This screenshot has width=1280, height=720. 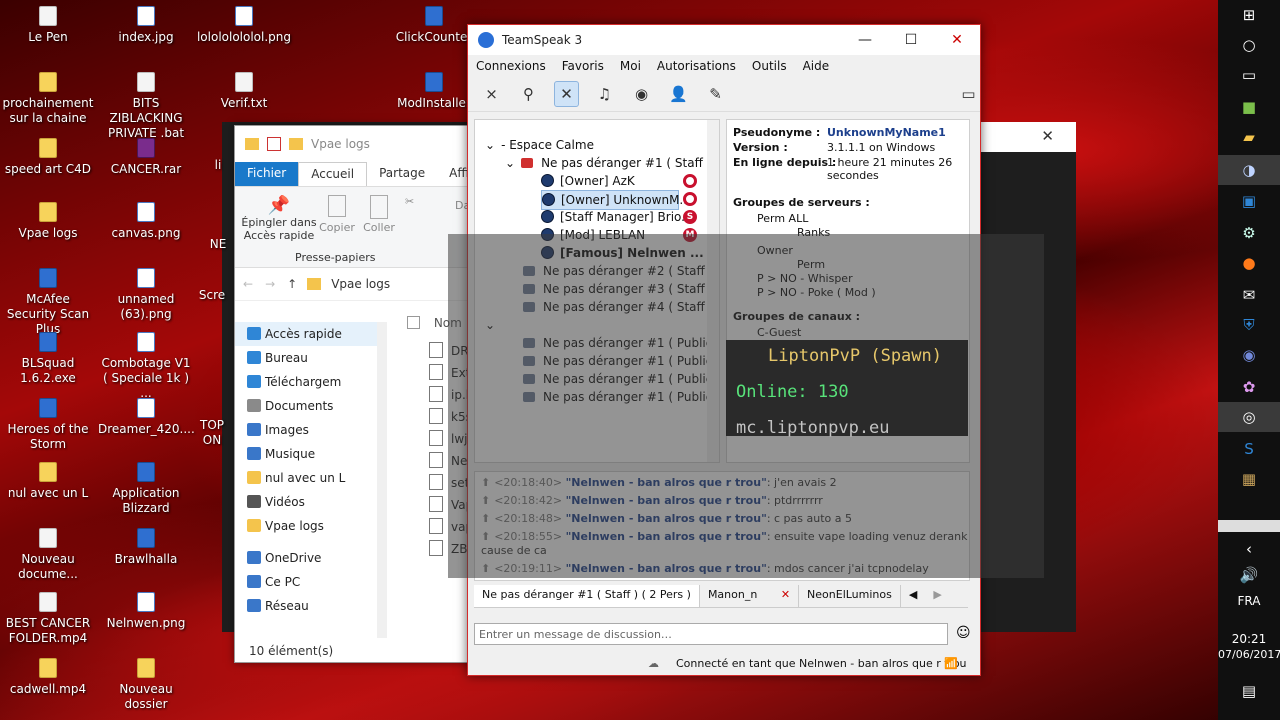 What do you see at coordinates (244, 91) in the screenshot?
I see `desktop-icon: Verif.txt` at bounding box center [244, 91].